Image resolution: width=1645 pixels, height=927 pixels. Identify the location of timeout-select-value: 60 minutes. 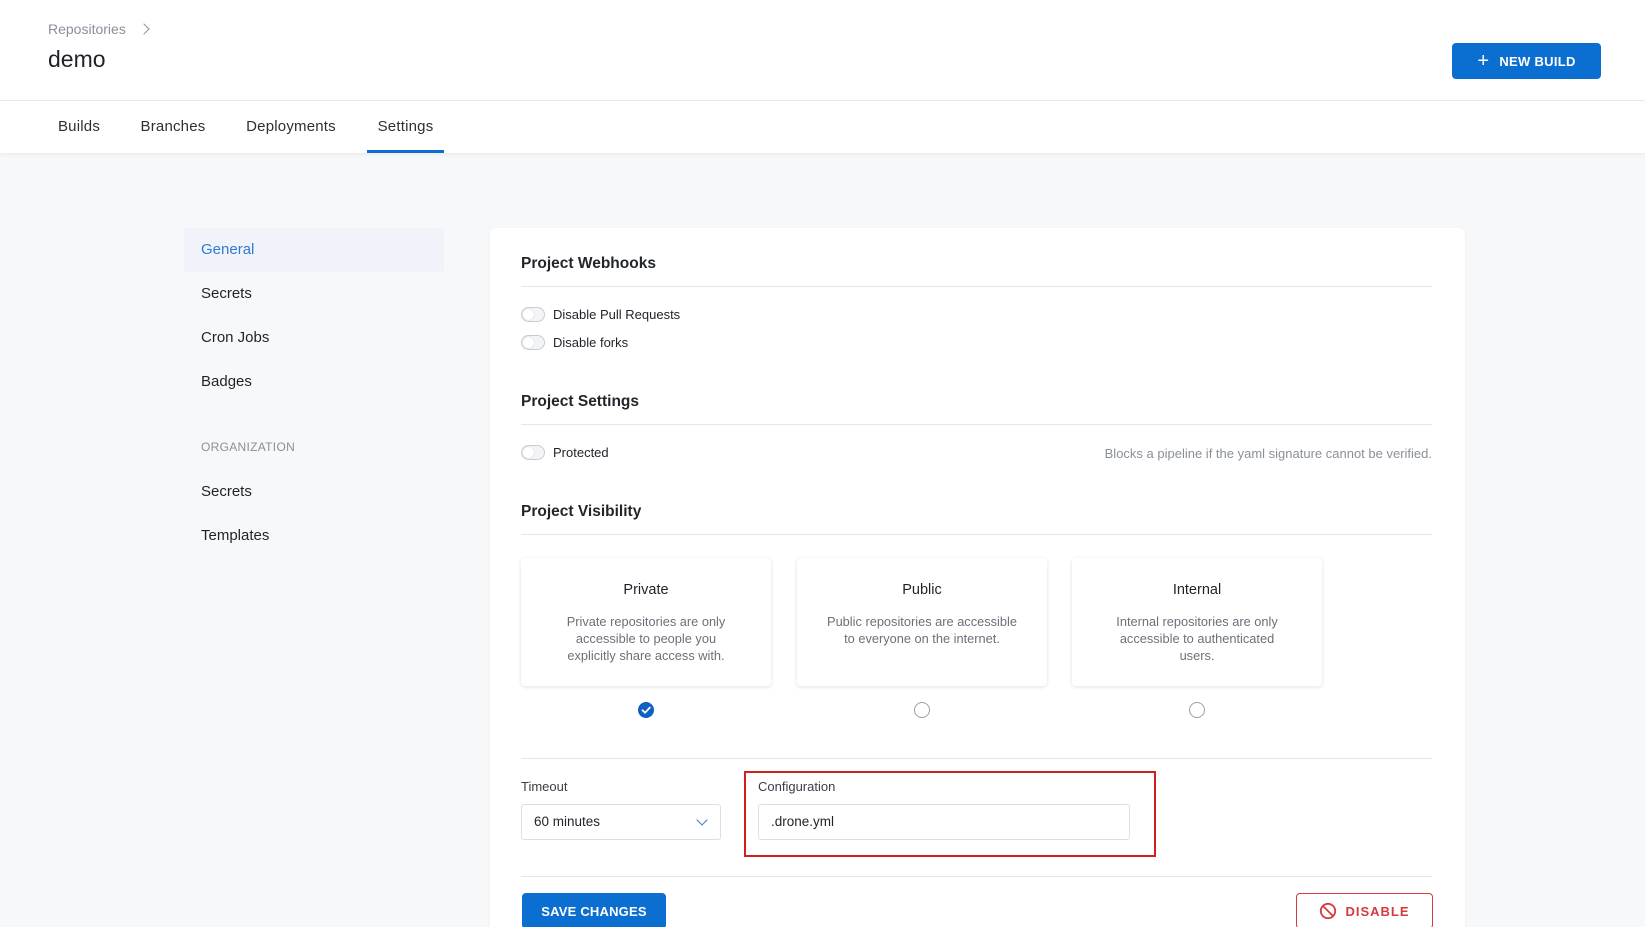
(567, 821).